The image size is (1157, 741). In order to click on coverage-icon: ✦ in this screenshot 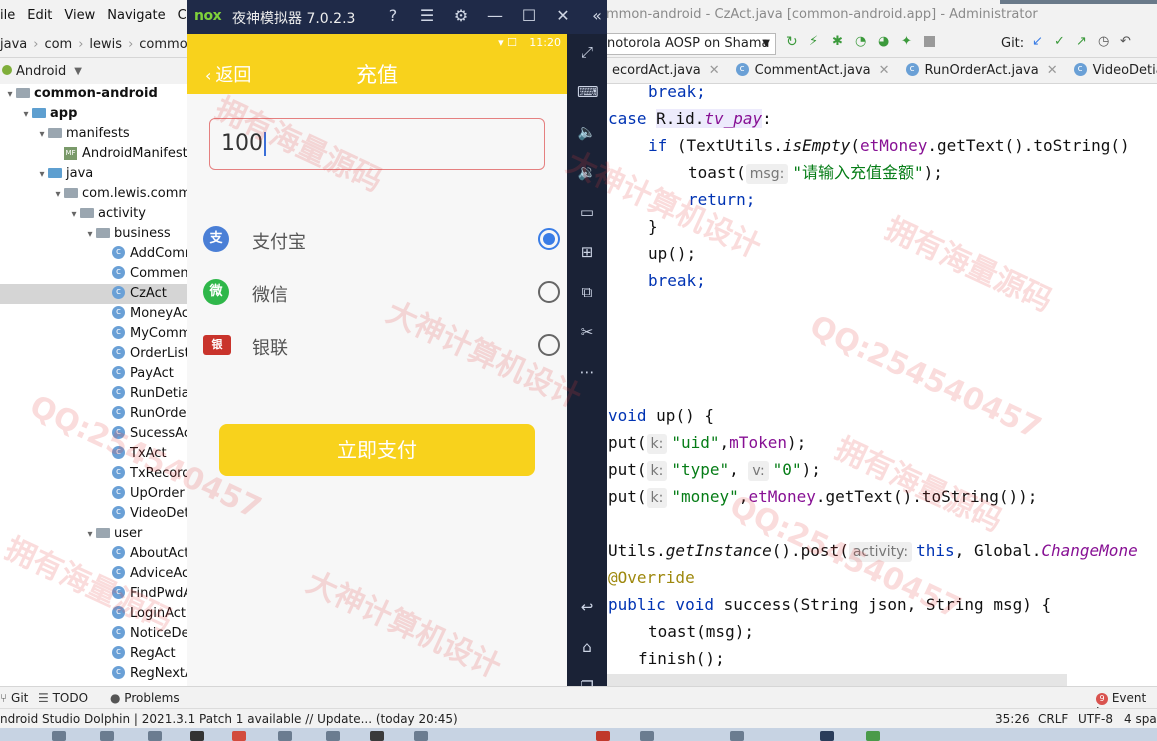, I will do `click(908, 41)`.